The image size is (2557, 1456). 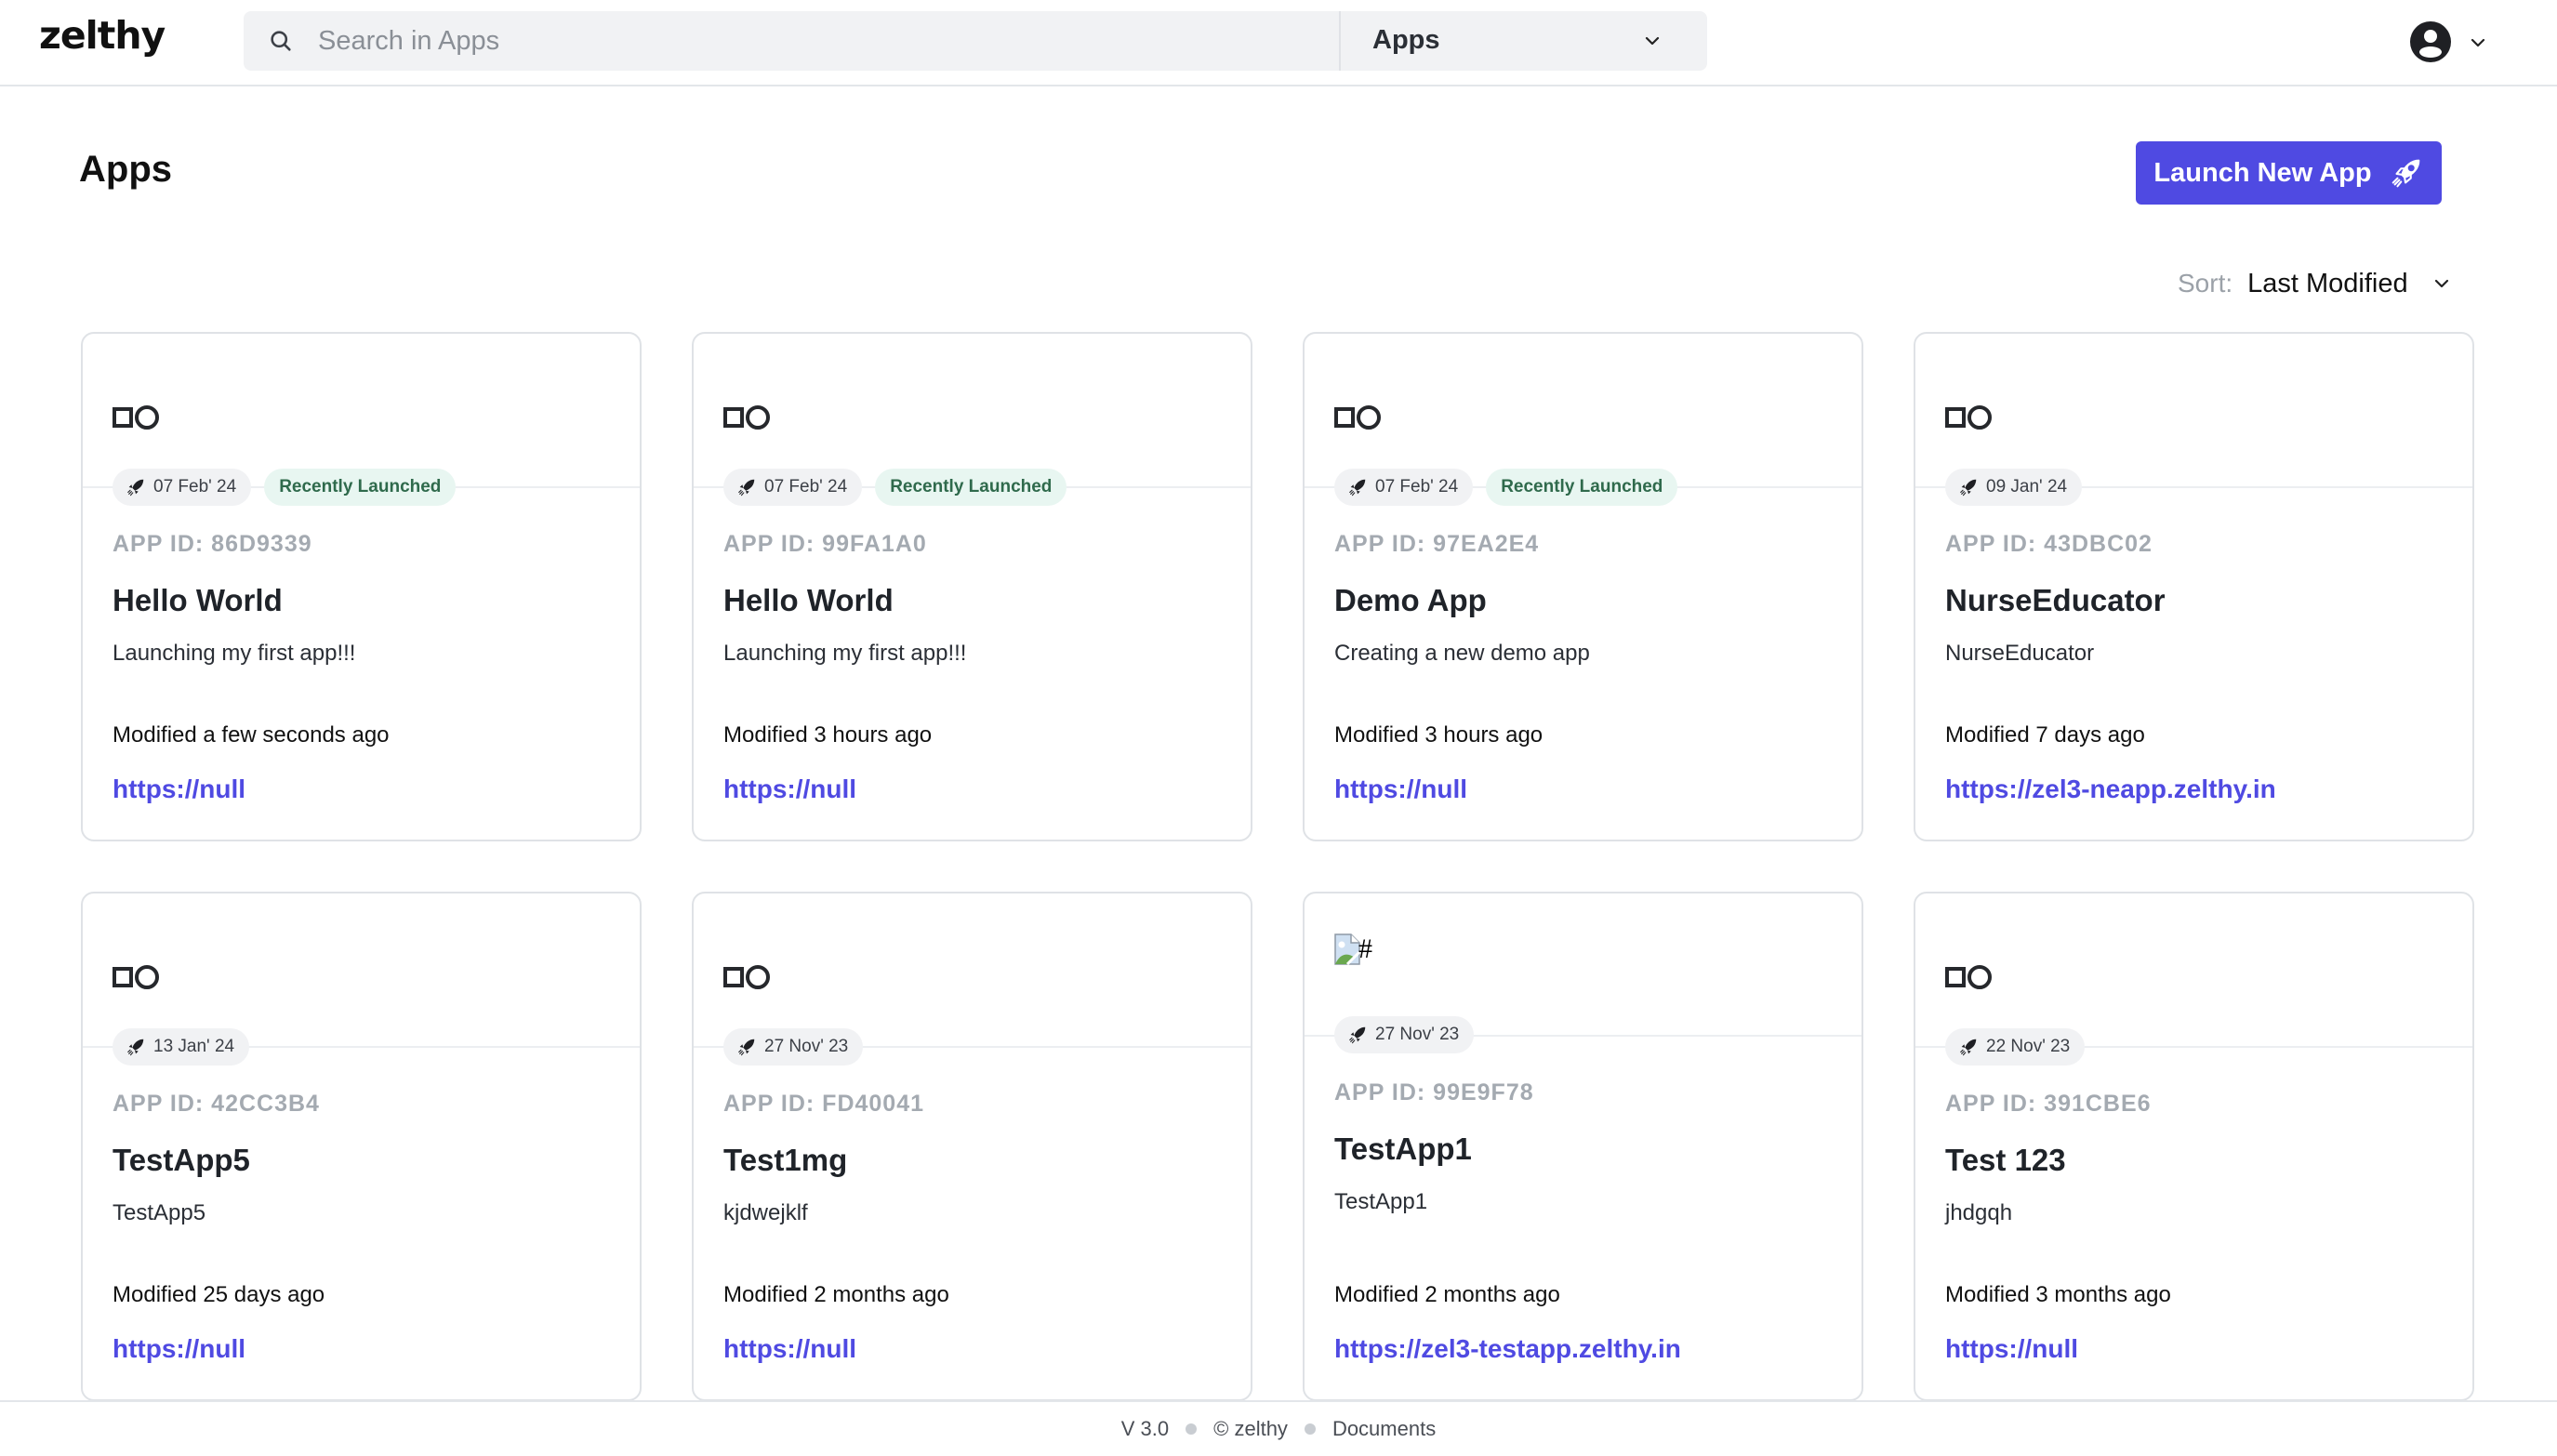 What do you see at coordinates (1384, 1429) in the screenshot?
I see `documents-link: Documents` at bounding box center [1384, 1429].